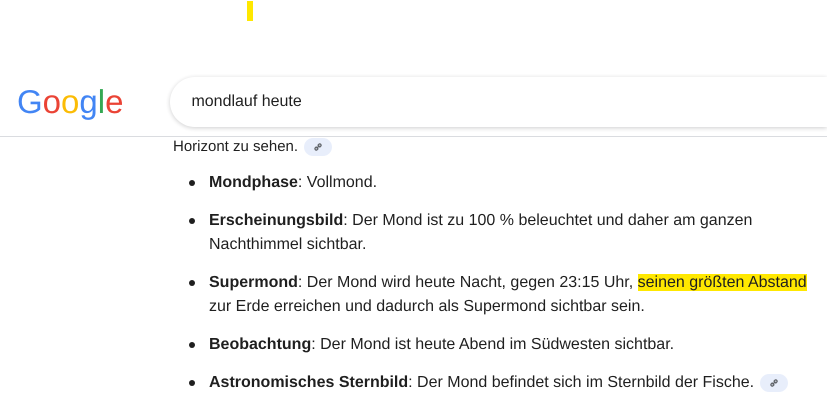 The height and width of the screenshot is (401, 827). I want to click on bullet-text: Astronomisches Sternbild: Der Mond befindet sich im Sternbild der Fische., so click(511, 383).